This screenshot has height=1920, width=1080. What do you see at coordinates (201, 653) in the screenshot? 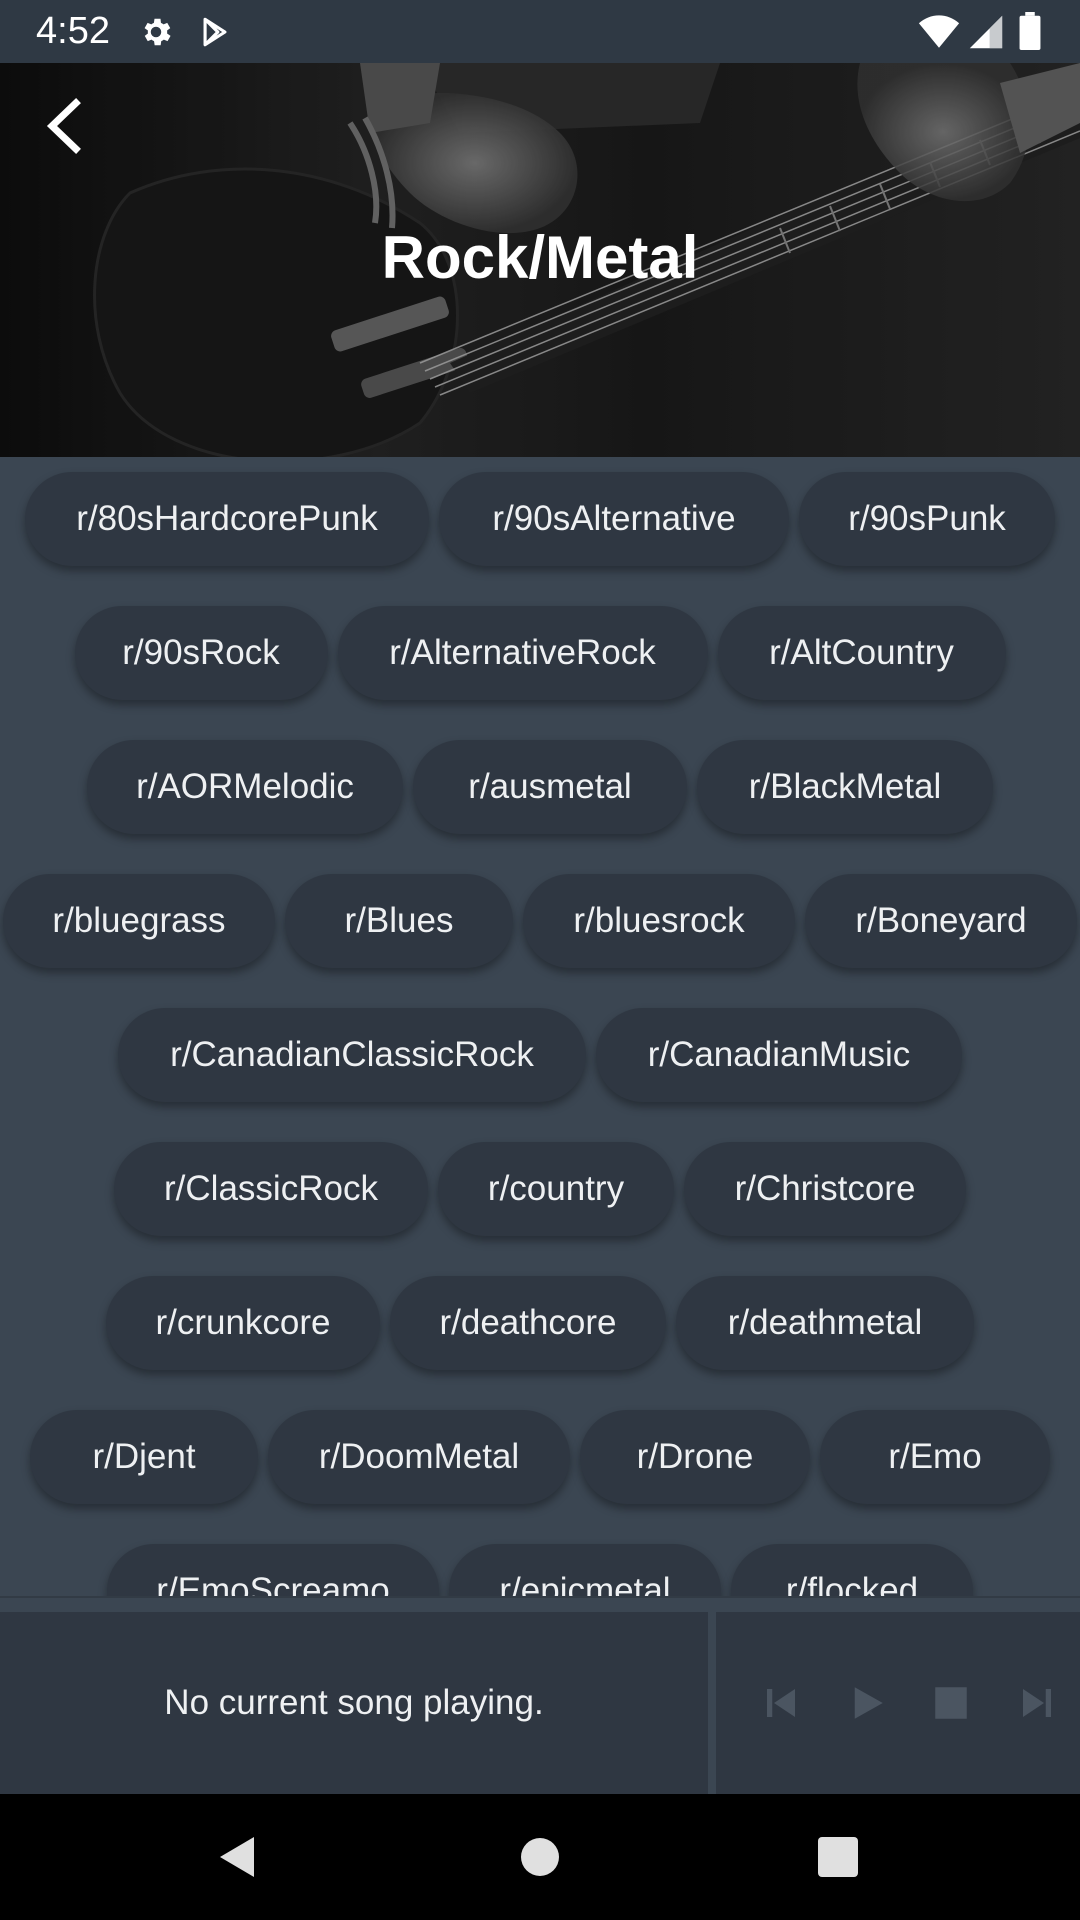
I see `subreddit-chip: r/90sRock` at bounding box center [201, 653].